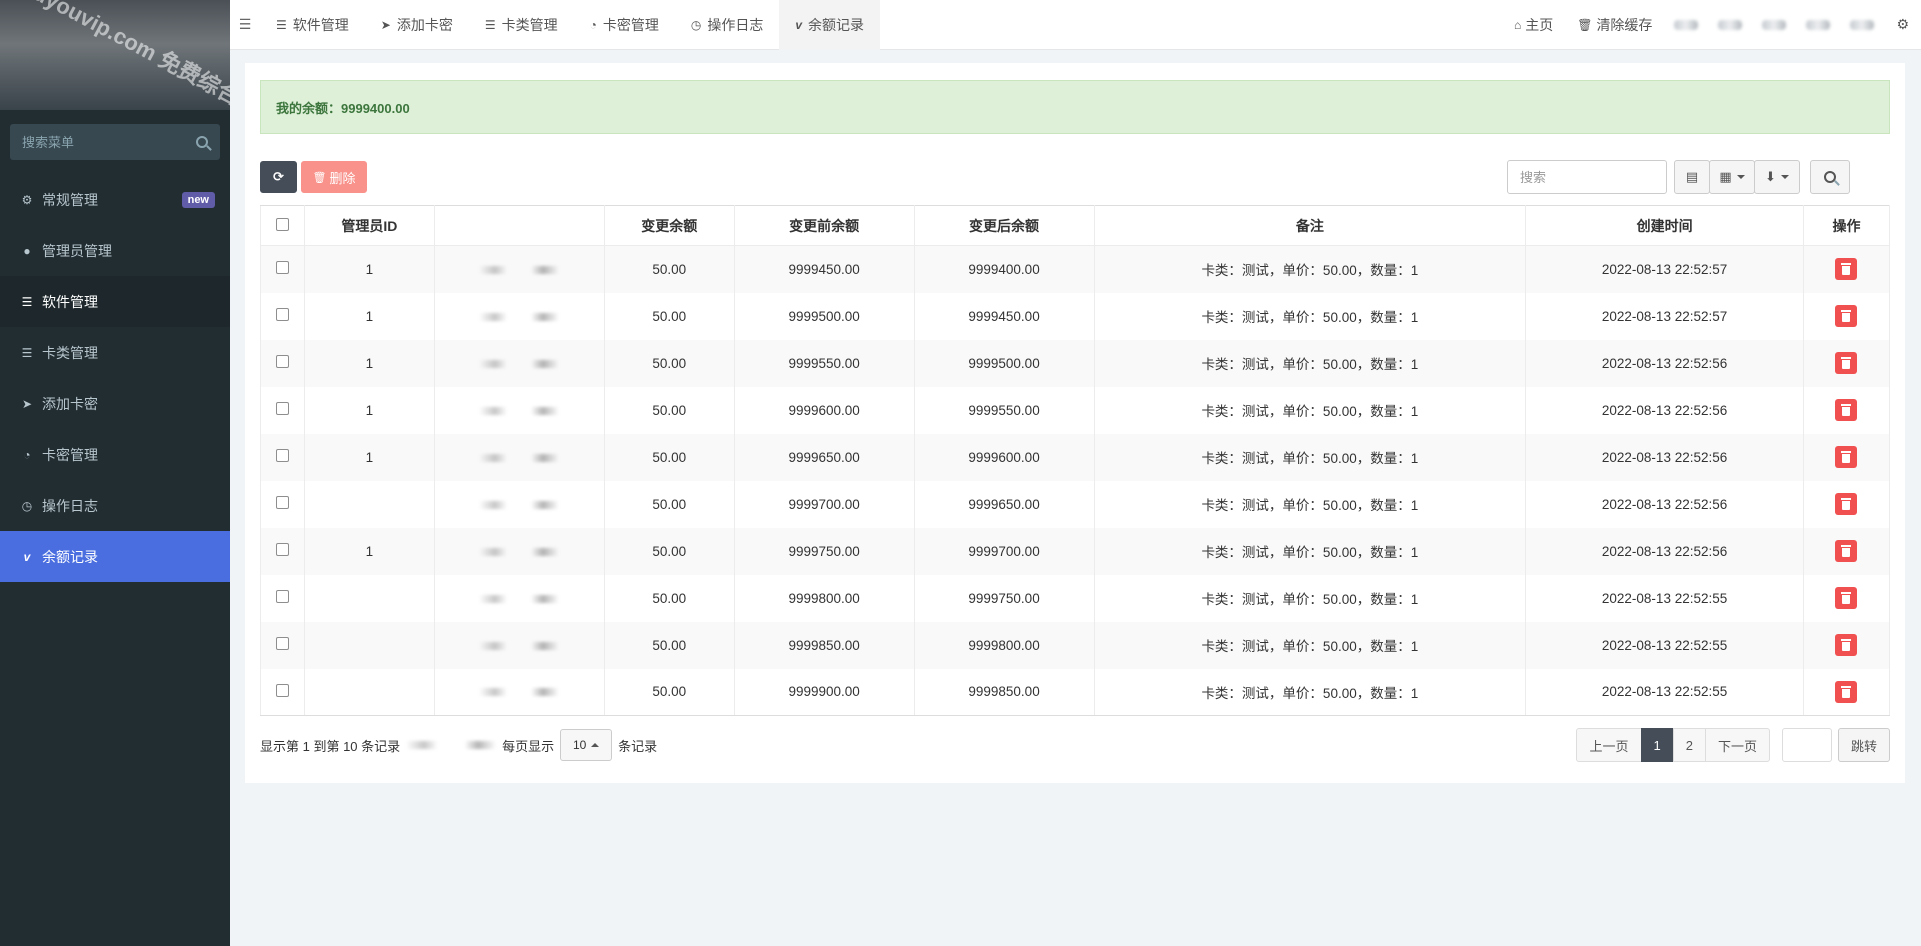 The height and width of the screenshot is (946, 1921). I want to click on tab-balance: v 余额记录, so click(830, 25).